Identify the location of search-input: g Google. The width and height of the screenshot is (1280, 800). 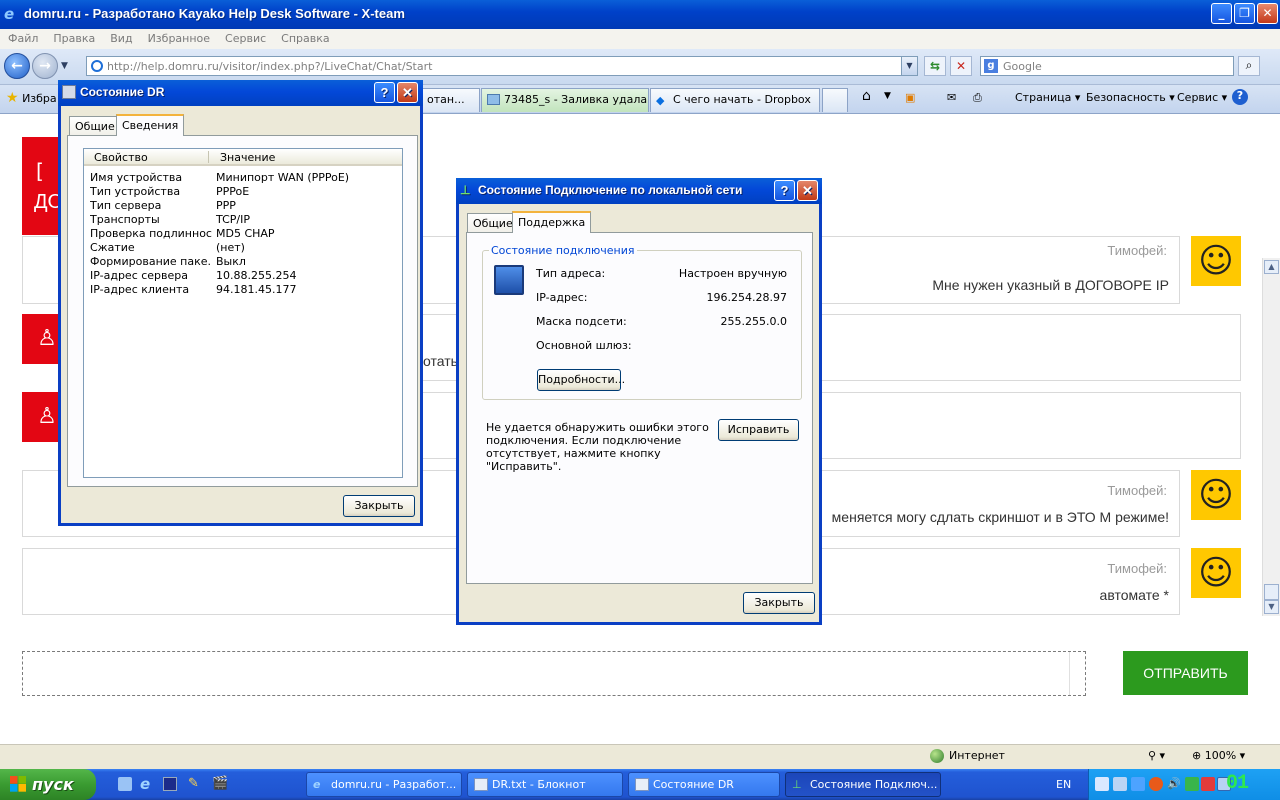
(1107, 66).